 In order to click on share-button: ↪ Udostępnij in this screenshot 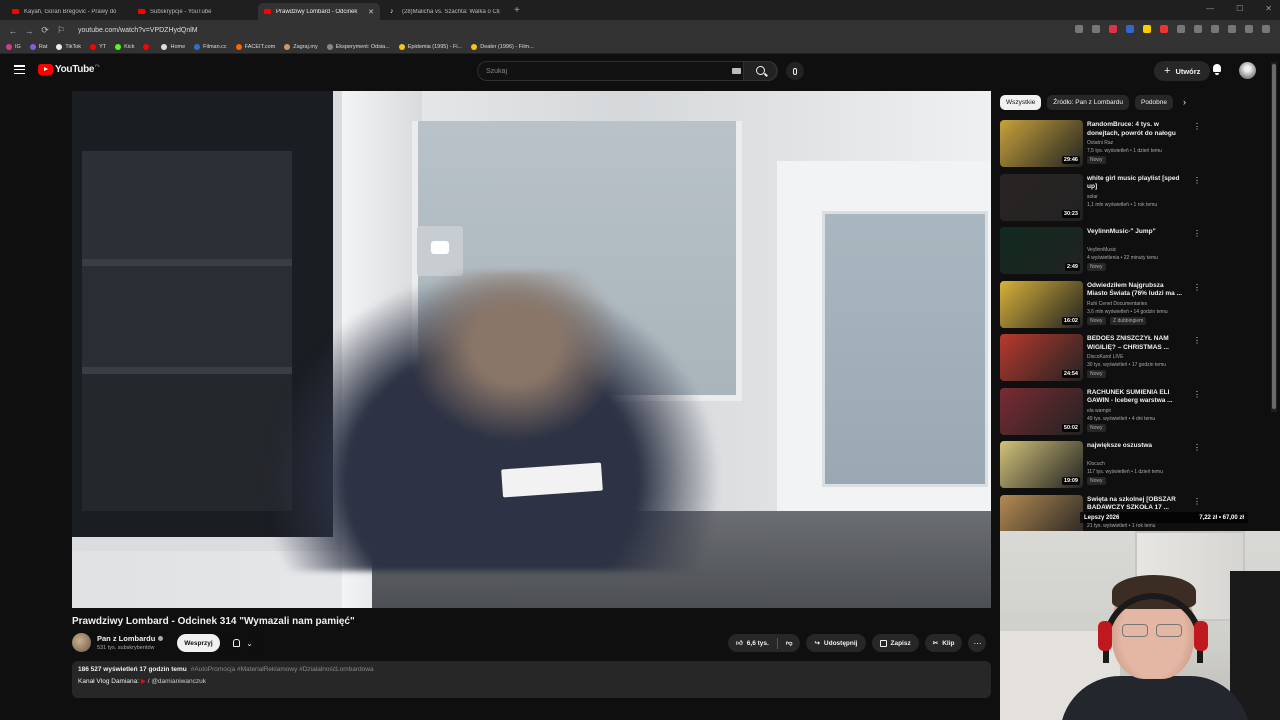, I will do `click(836, 643)`.